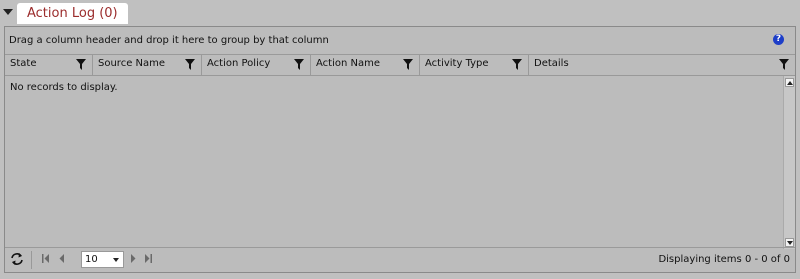 The width and height of the screenshot is (800, 279). I want to click on no-records-message: No records to display., so click(64, 87).